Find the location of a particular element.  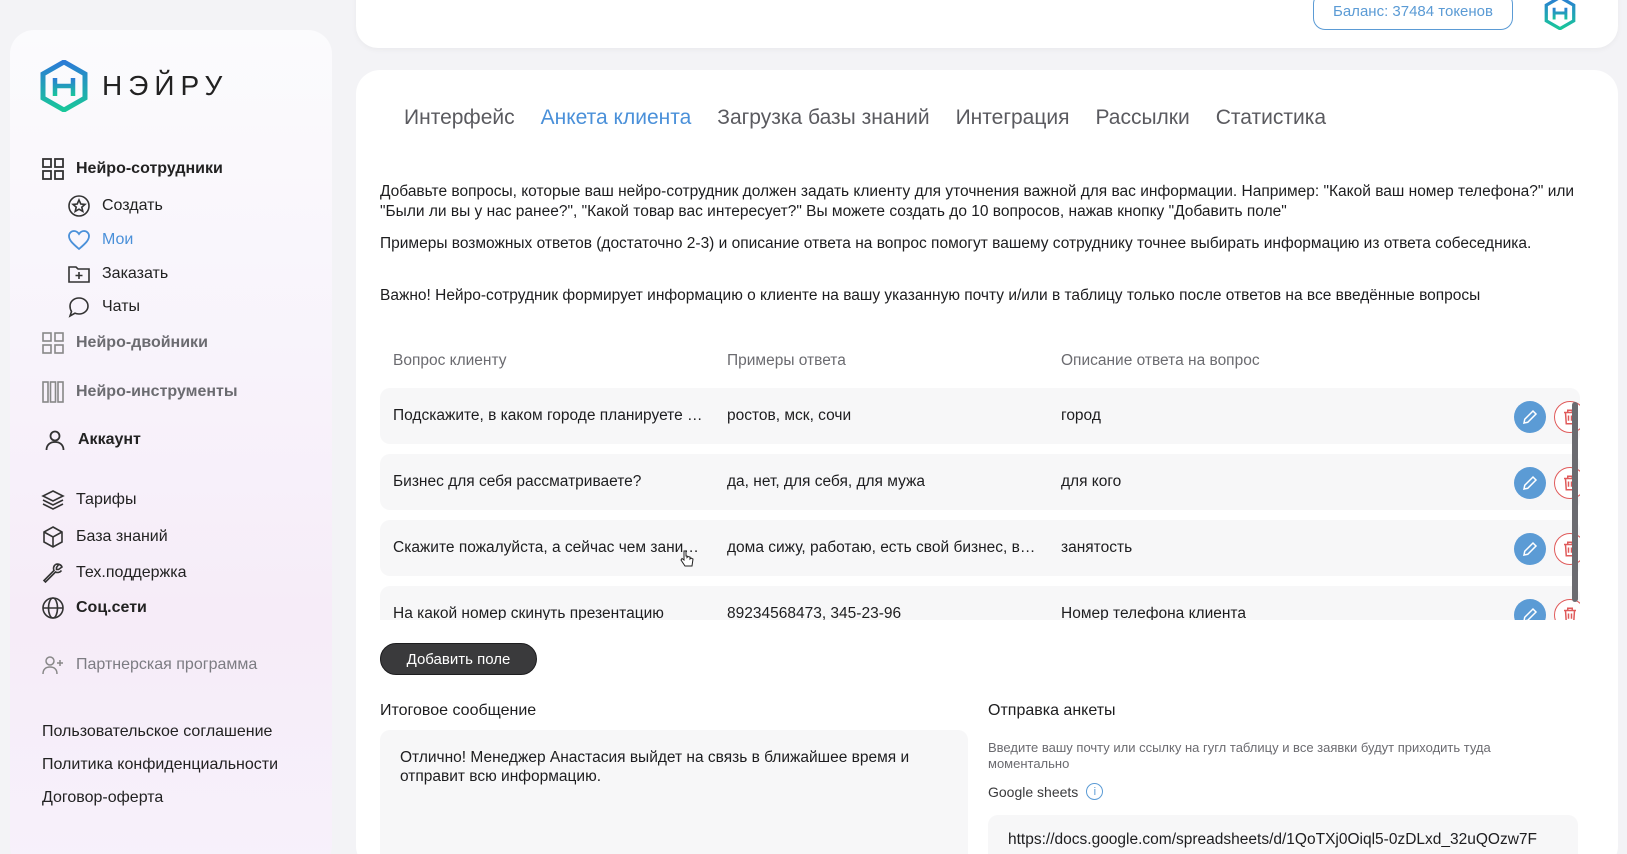

table-scrollbar is located at coordinates (1575, 502).